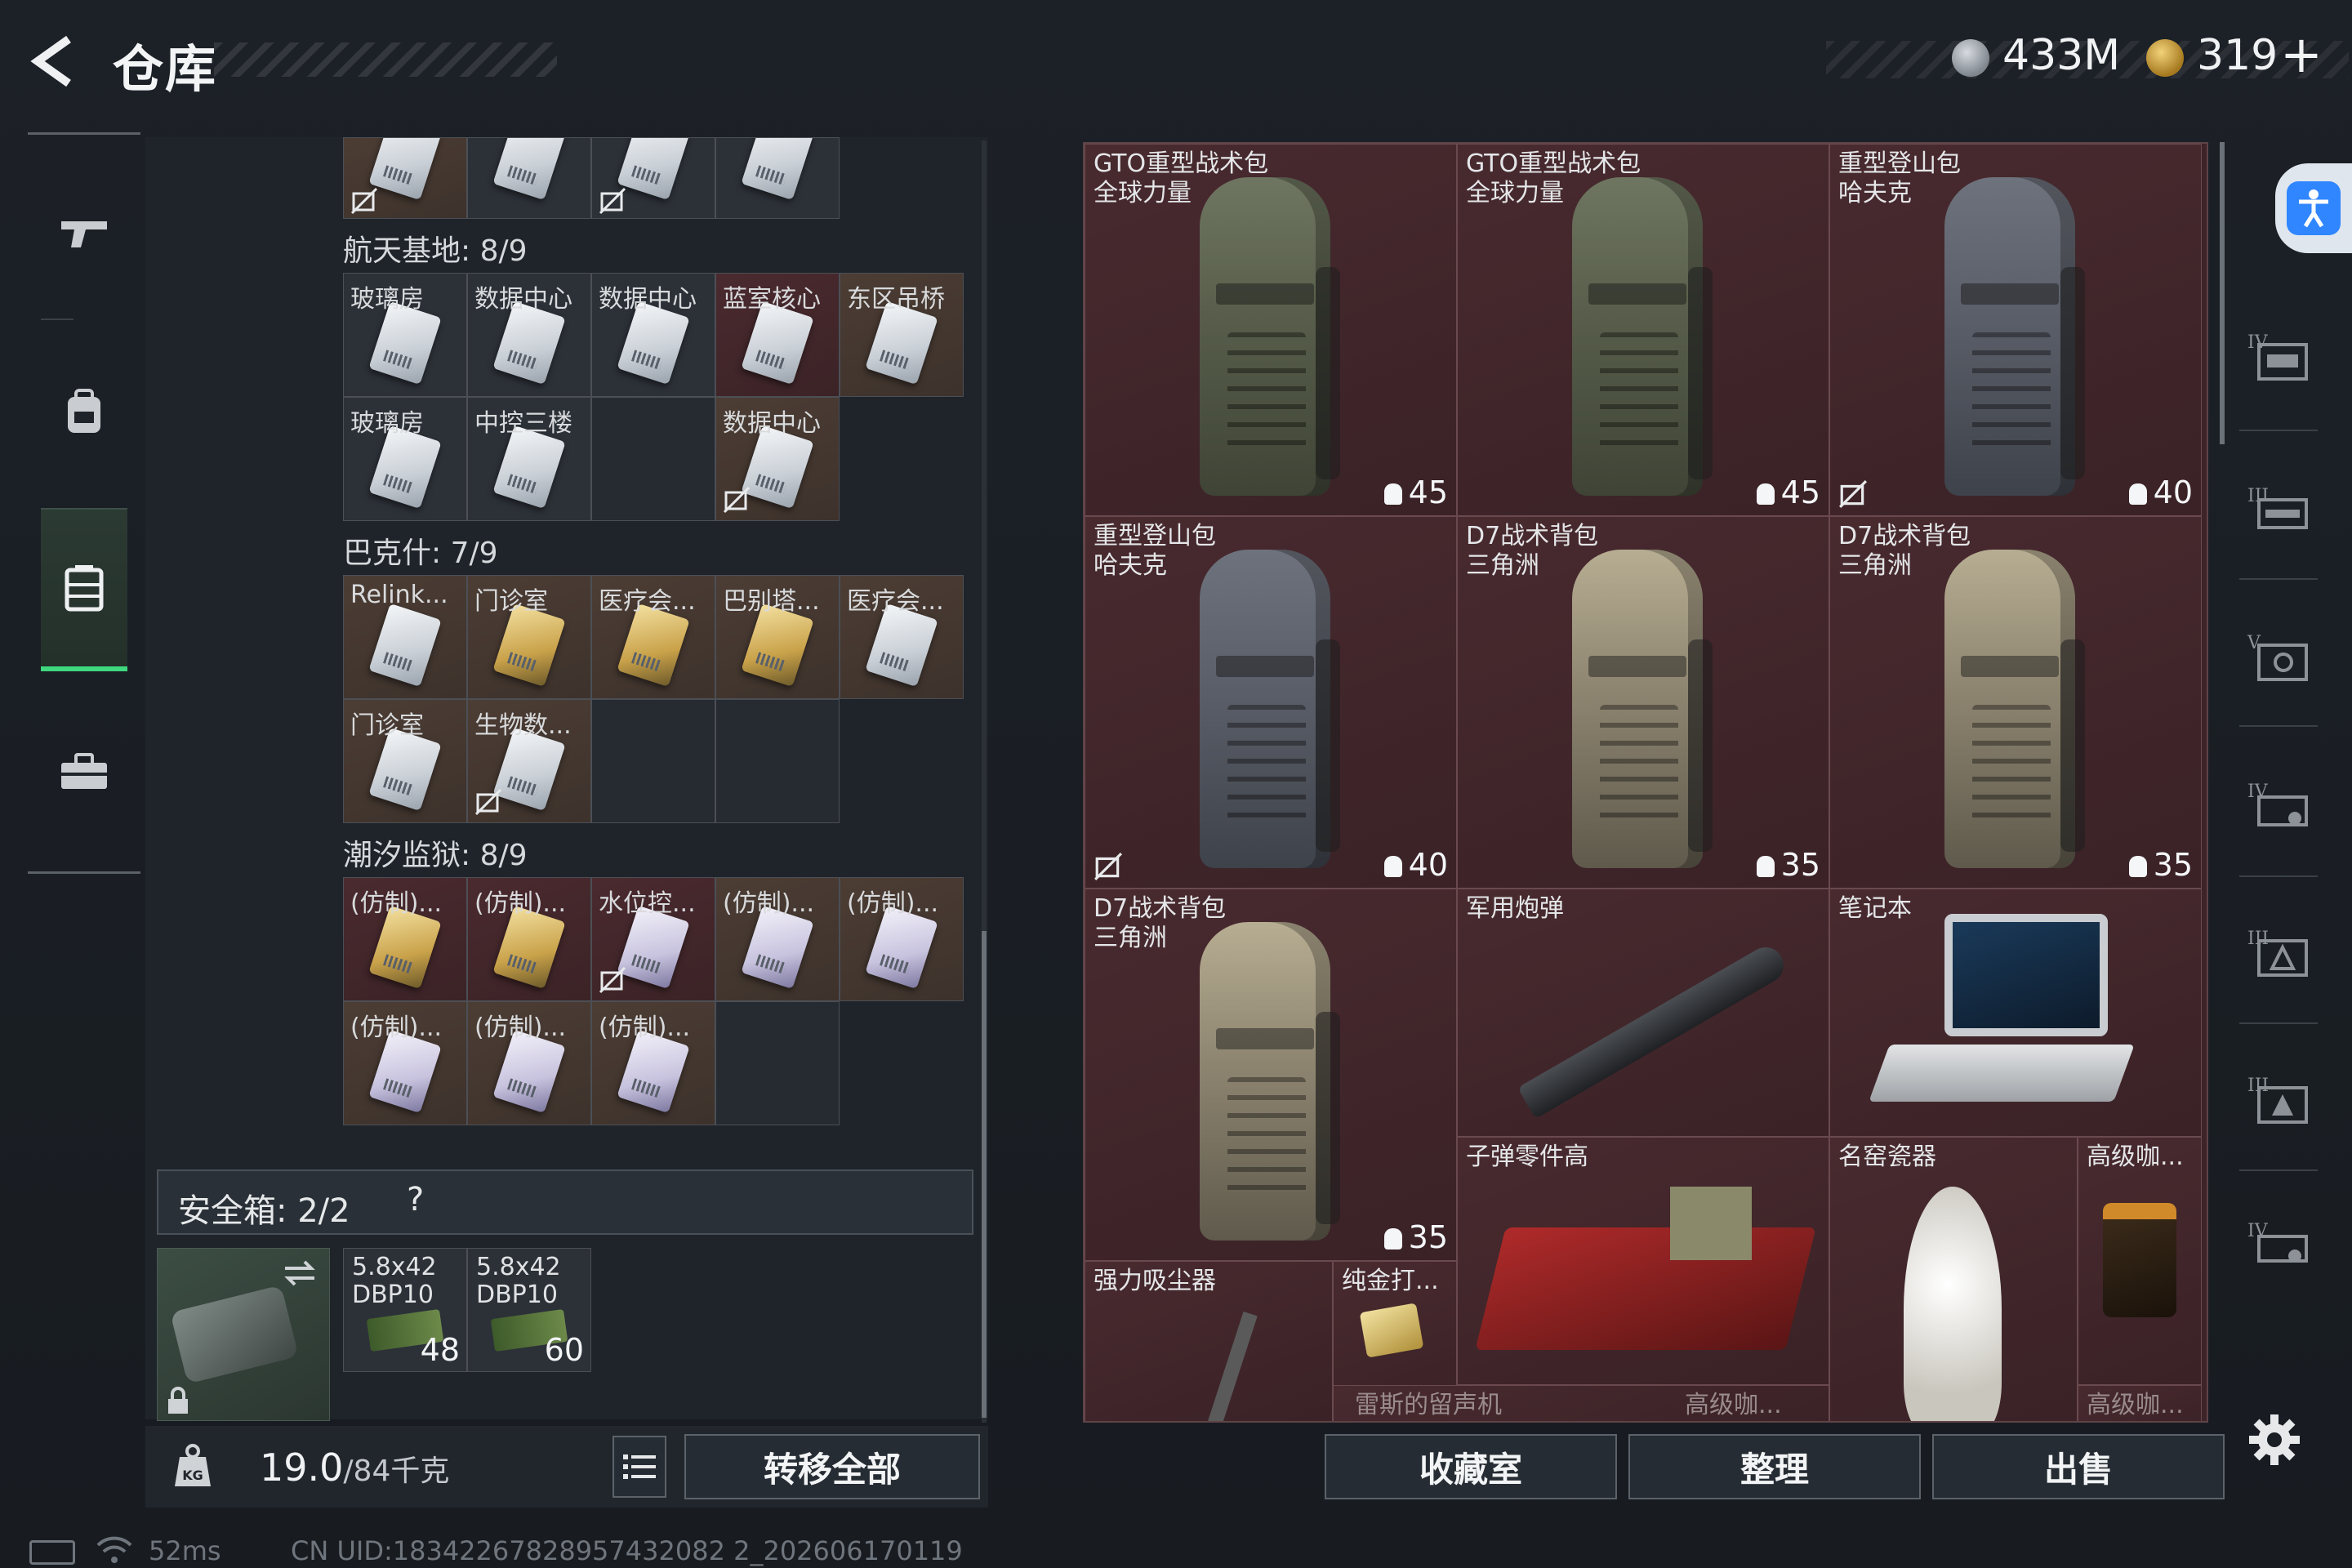 Image resolution: width=2352 pixels, height=1568 pixels. I want to click on category-equipment, so click(84, 412).